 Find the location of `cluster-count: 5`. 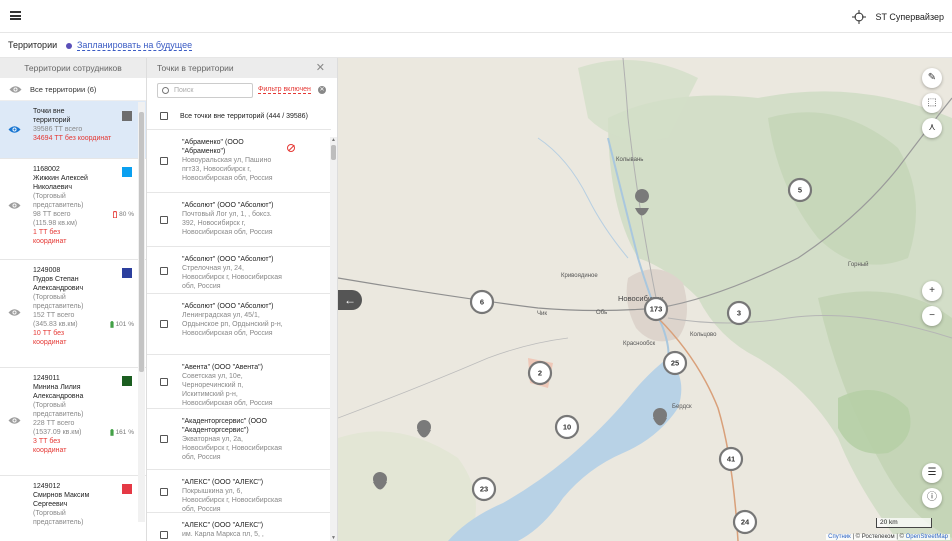

cluster-count: 5 is located at coordinates (800, 190).